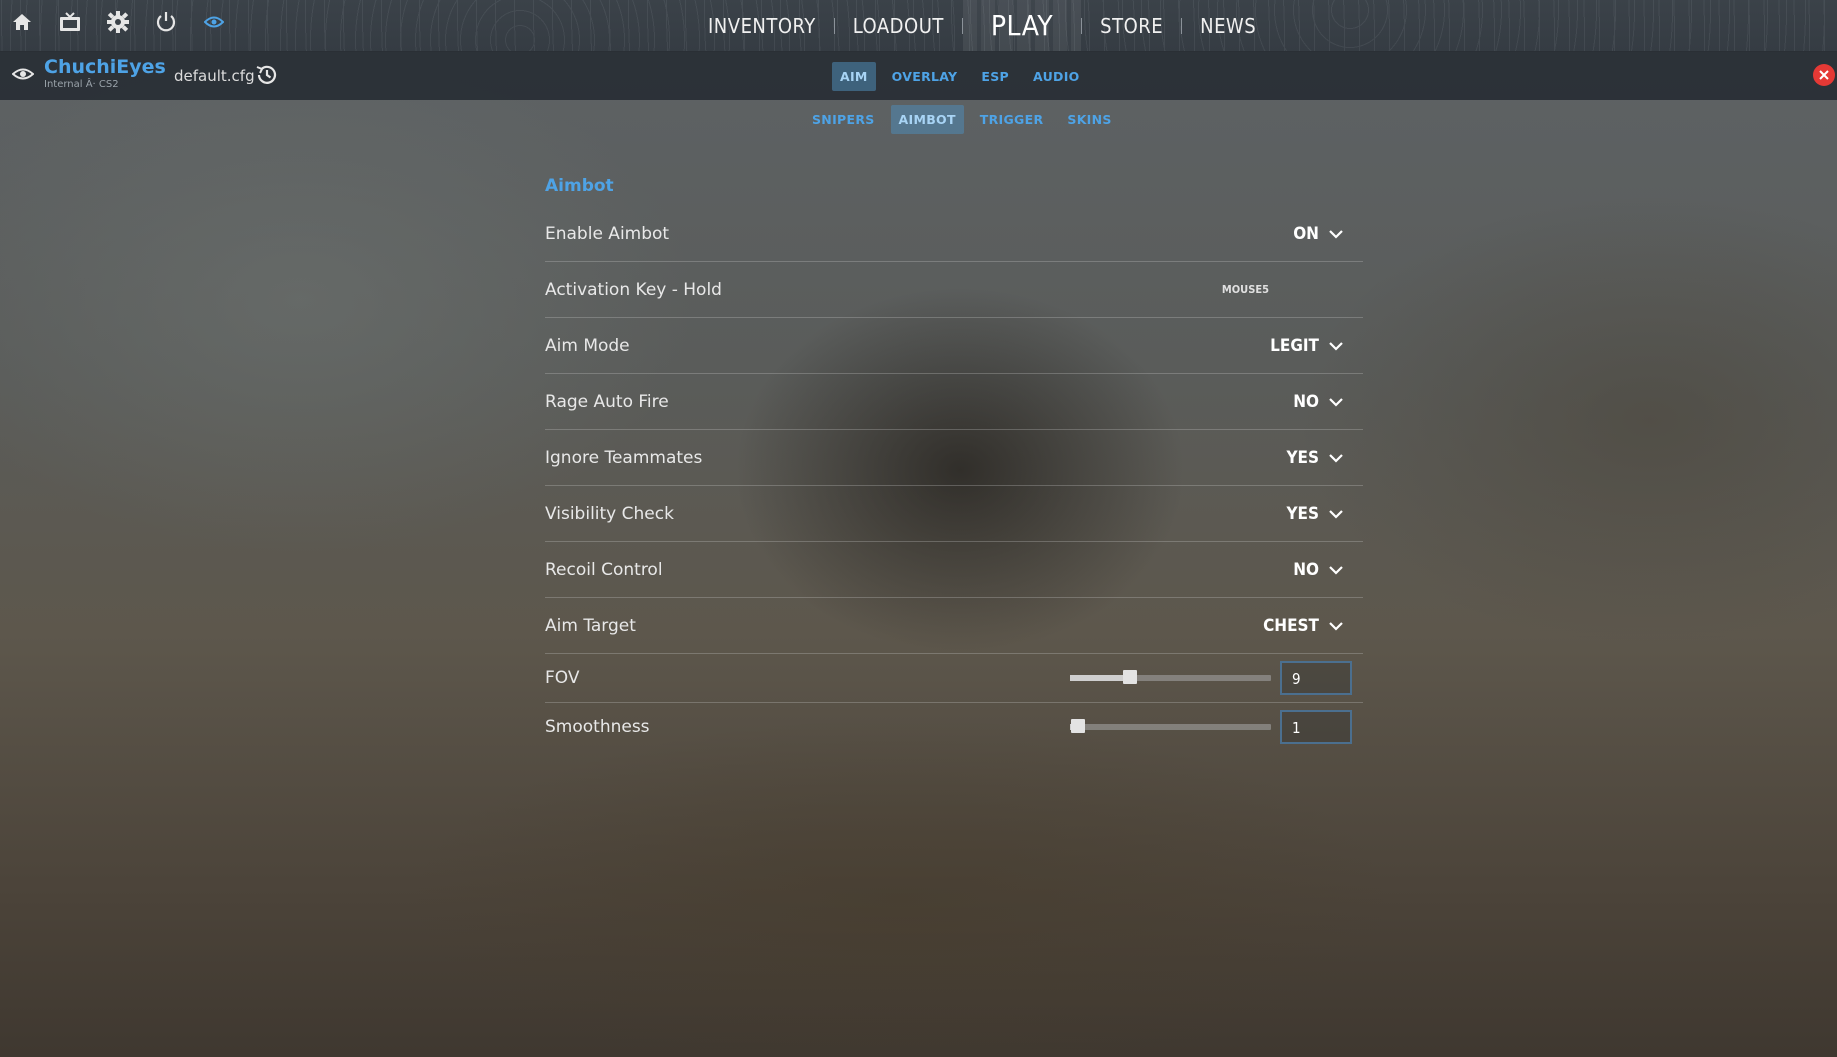 This screenshot has width=1837, height=1057. Describe the element at coordinates (954, 570) in the screenshot. I see `setting-row-recoil-control: Recoil Control NO` at that location.